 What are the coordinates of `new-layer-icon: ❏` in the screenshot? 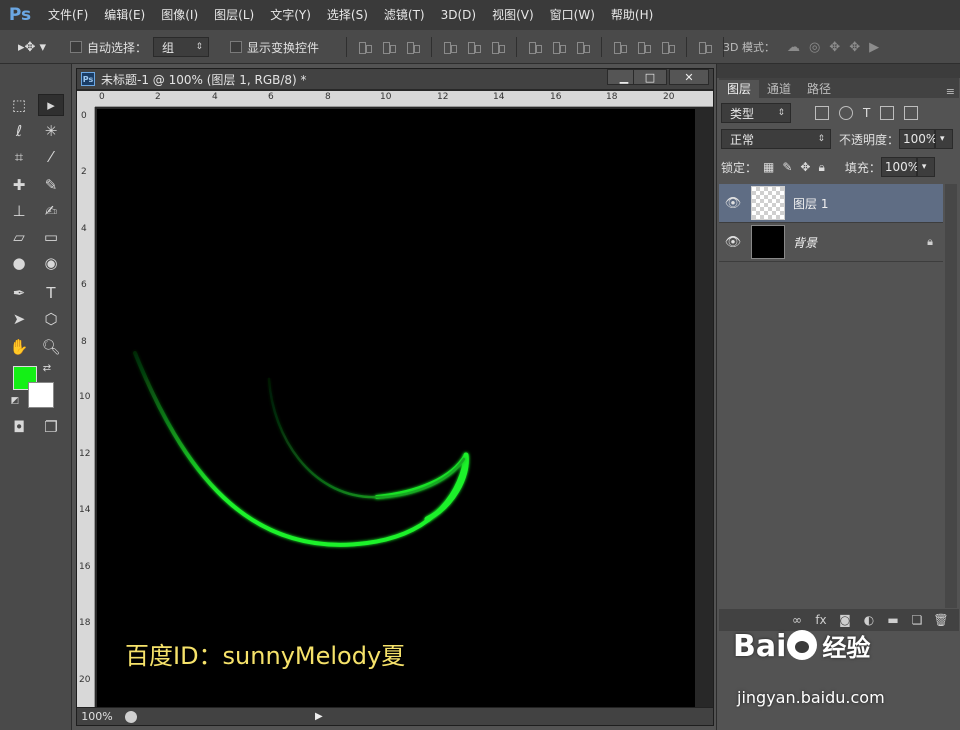 It's located at (917, 620).